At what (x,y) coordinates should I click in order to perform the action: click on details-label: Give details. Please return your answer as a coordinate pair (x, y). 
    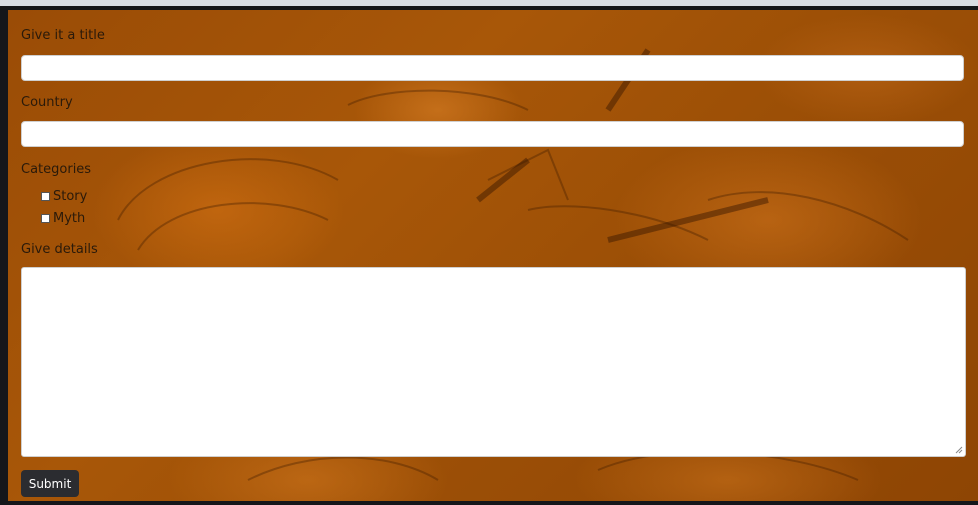
    Looking at the image, I should click on (59, 249).